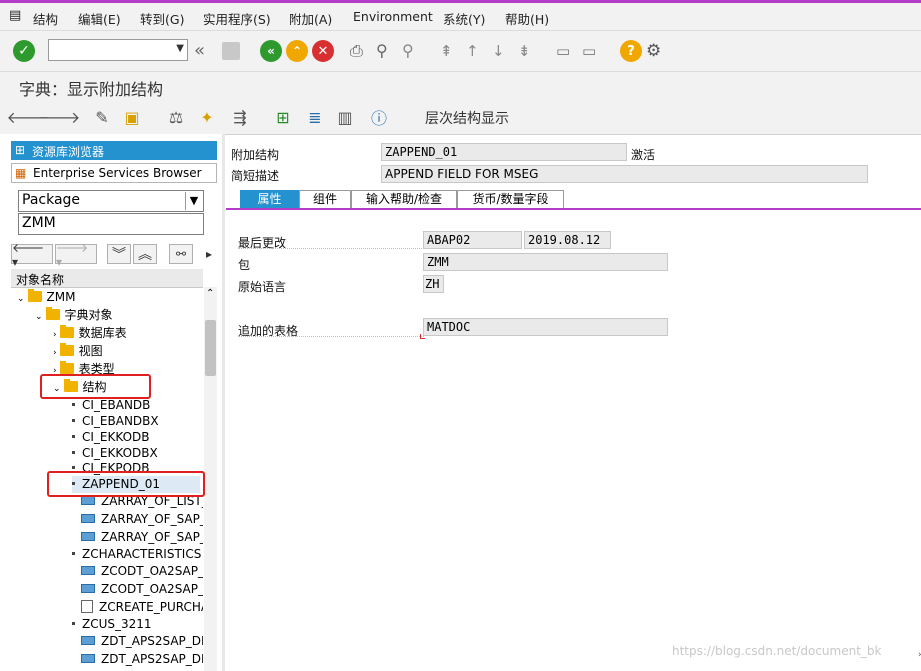 The image size is (921, 671). I want to click on menu-edit: 编辑(E), so click(99, 18).